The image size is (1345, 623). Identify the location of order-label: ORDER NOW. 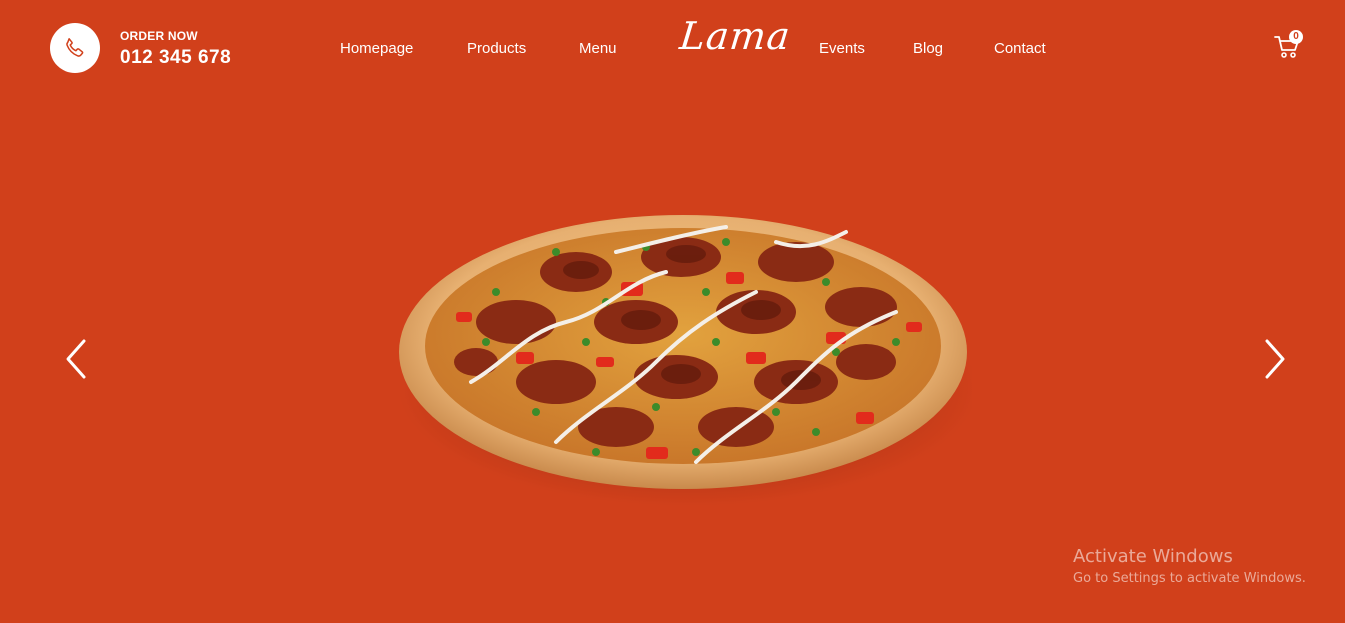
(159, 36).